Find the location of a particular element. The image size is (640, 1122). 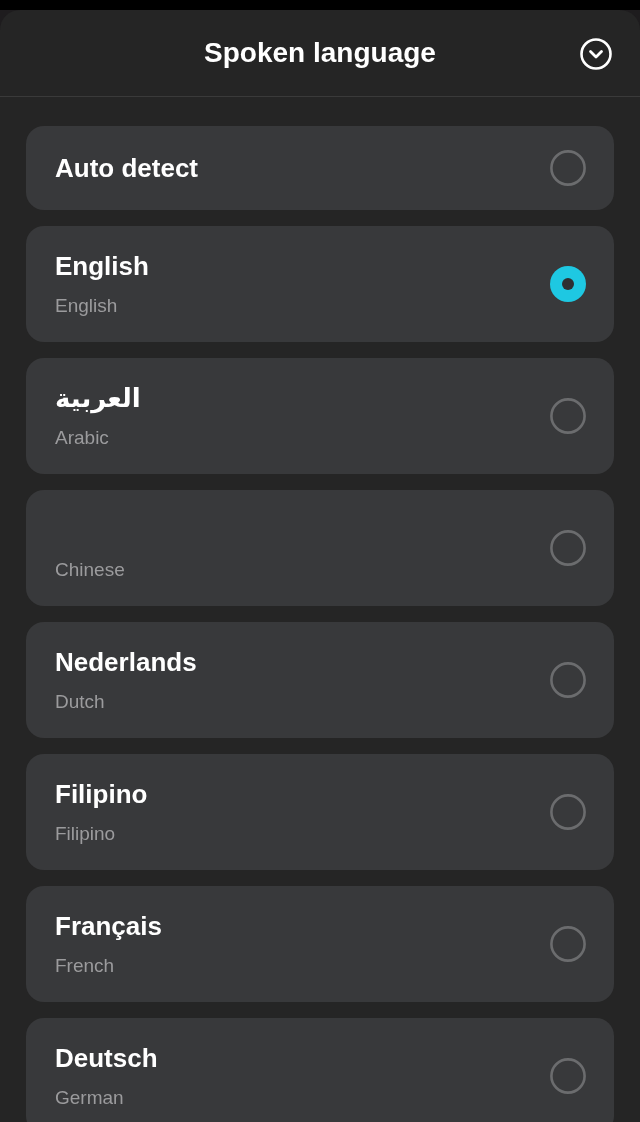

language-name: Filipino is located at coordinates (101, 794).